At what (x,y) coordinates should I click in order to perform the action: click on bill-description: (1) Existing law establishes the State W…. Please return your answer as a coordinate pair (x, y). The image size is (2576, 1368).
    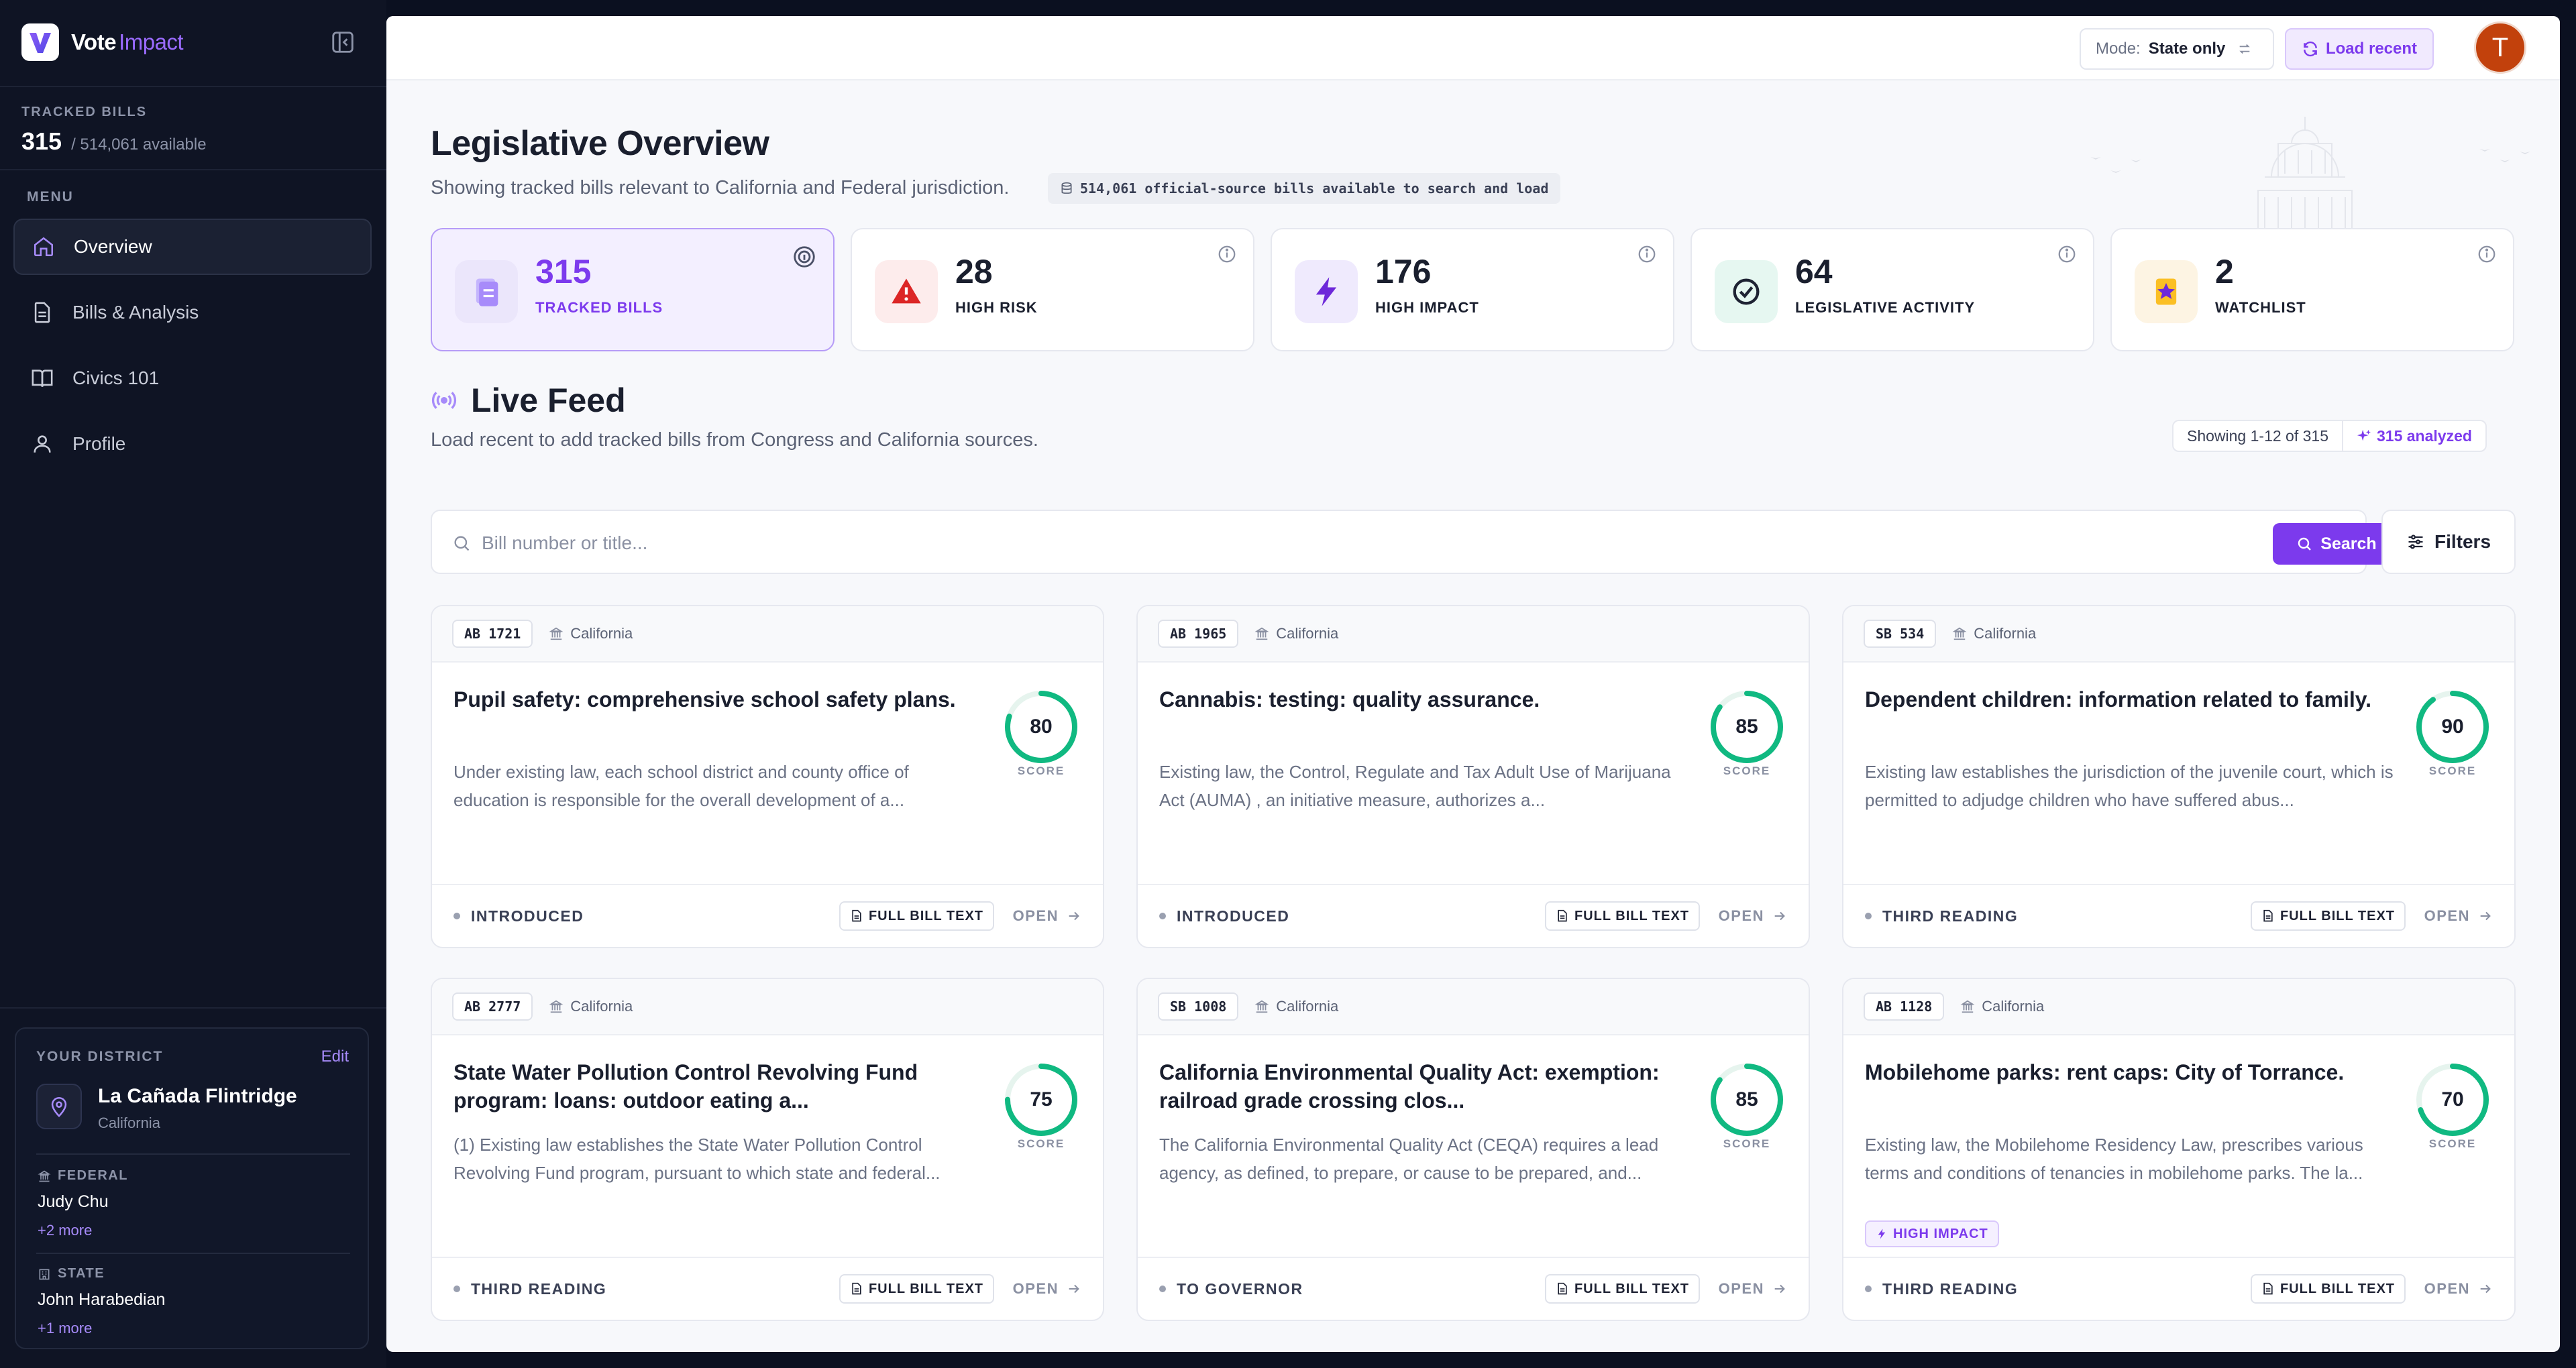
    Looking at the image, I should click on (697, 1159).